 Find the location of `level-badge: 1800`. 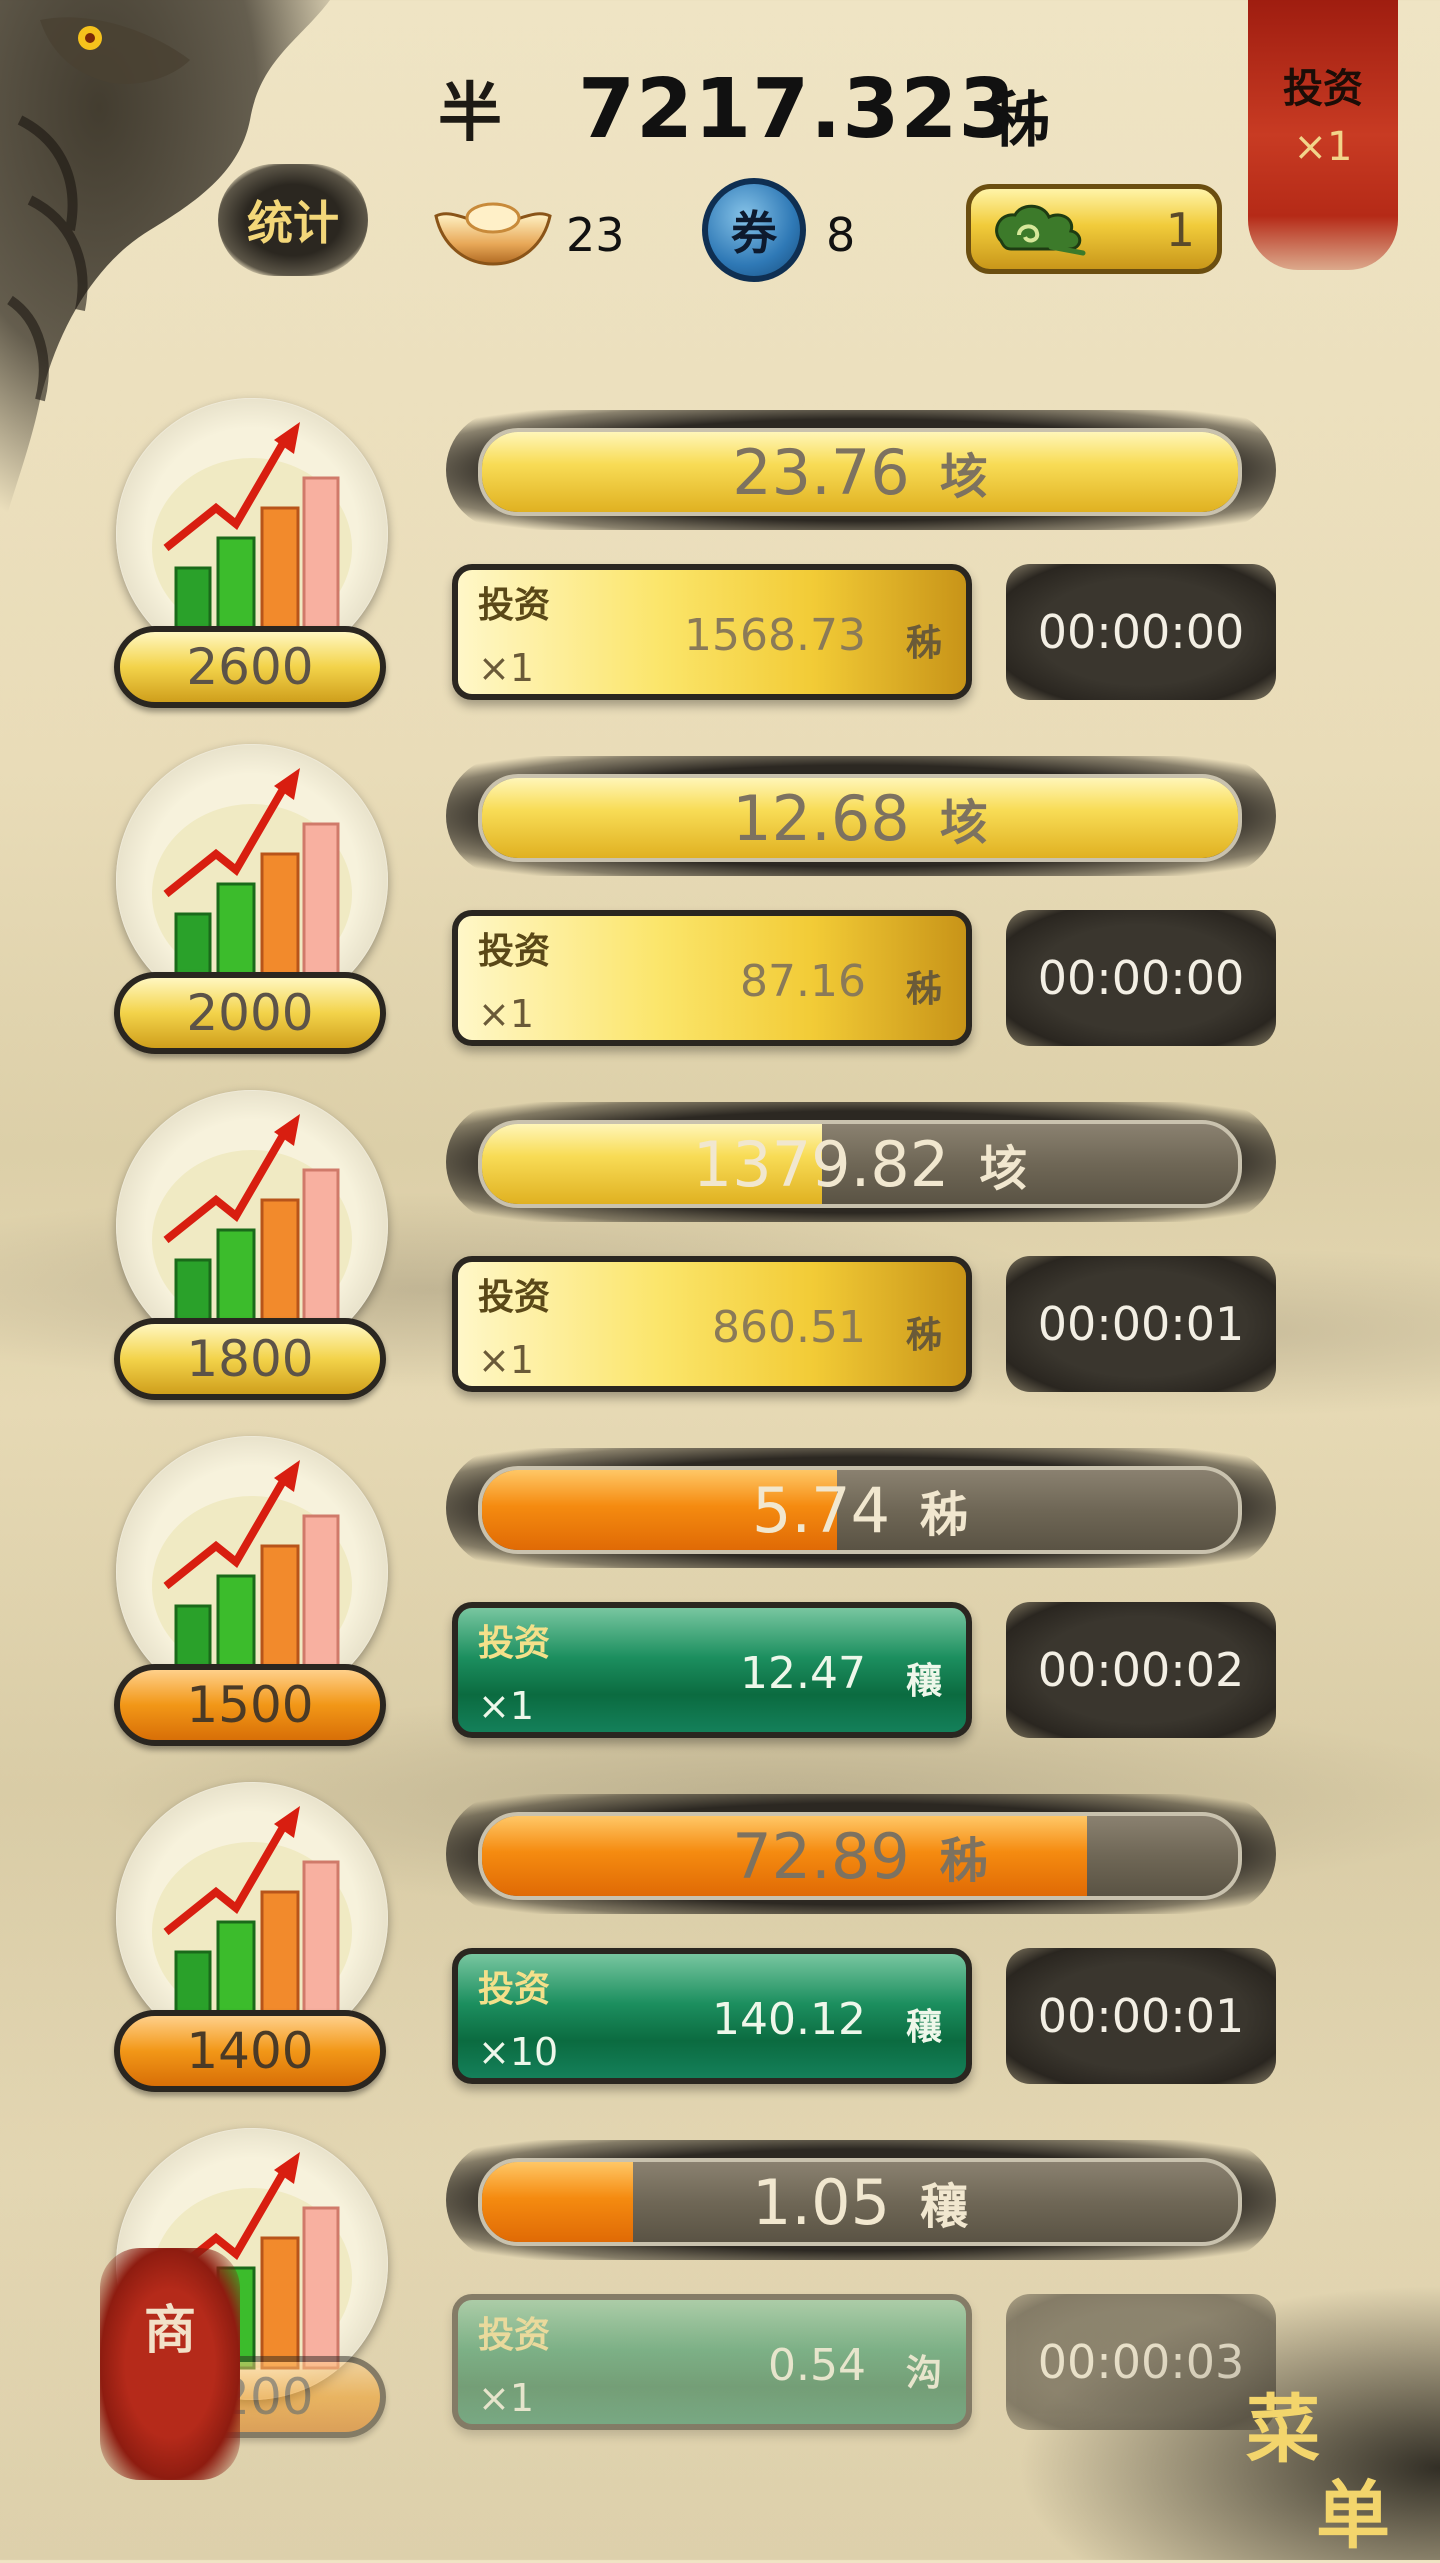

level-badge: 1800 is located at coordinates (250, 1359).